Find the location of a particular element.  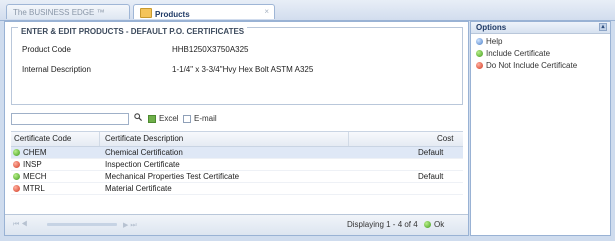

exclude-icon is located at coordinates (479, 65).